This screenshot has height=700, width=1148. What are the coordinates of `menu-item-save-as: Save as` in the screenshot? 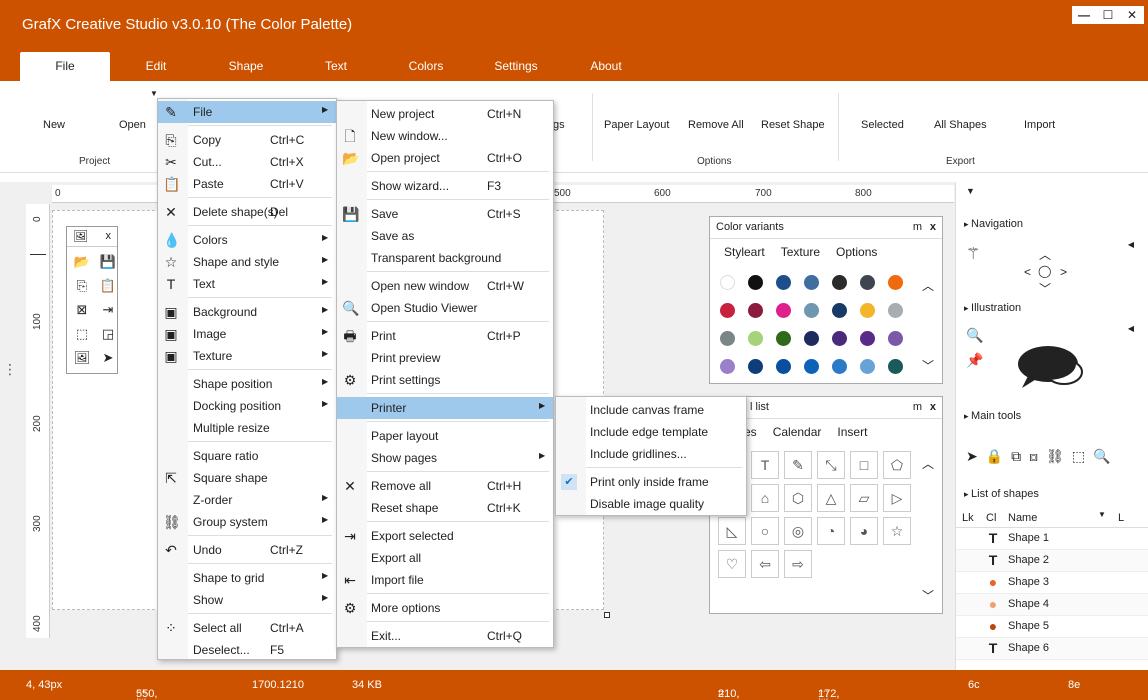 It's located at (445, 236).